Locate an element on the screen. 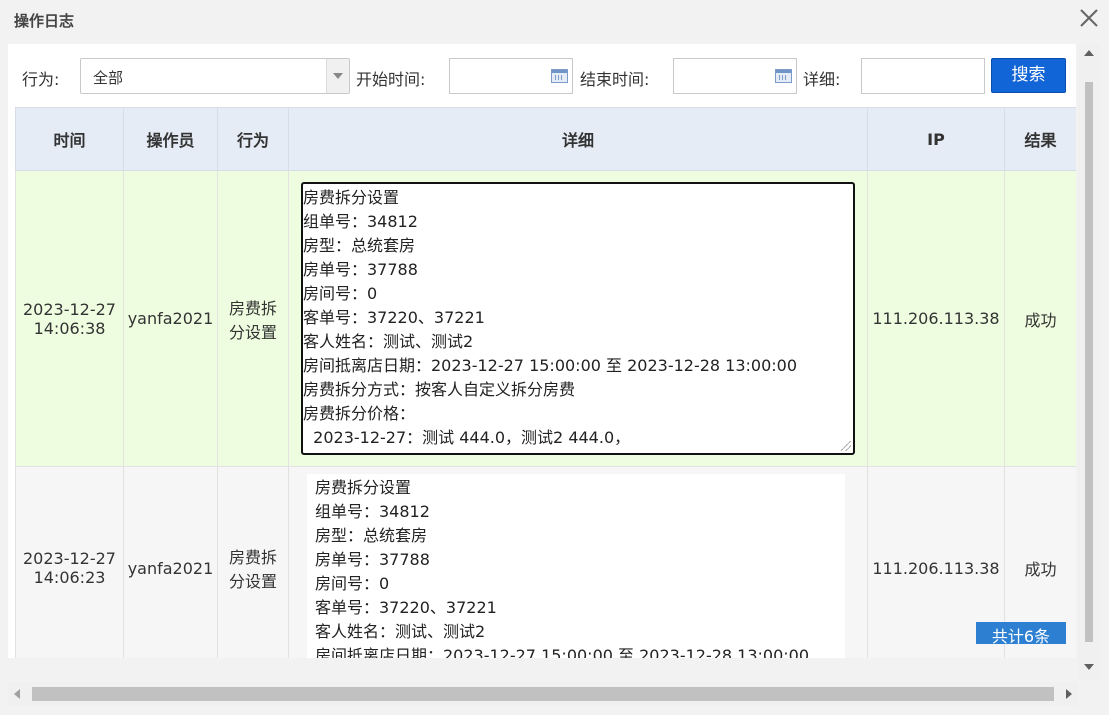 The image size is (1109, 715). detail-line: 2023-12-27：测试 444.0，测试2 444.0， is located at coordinates (467, 437).